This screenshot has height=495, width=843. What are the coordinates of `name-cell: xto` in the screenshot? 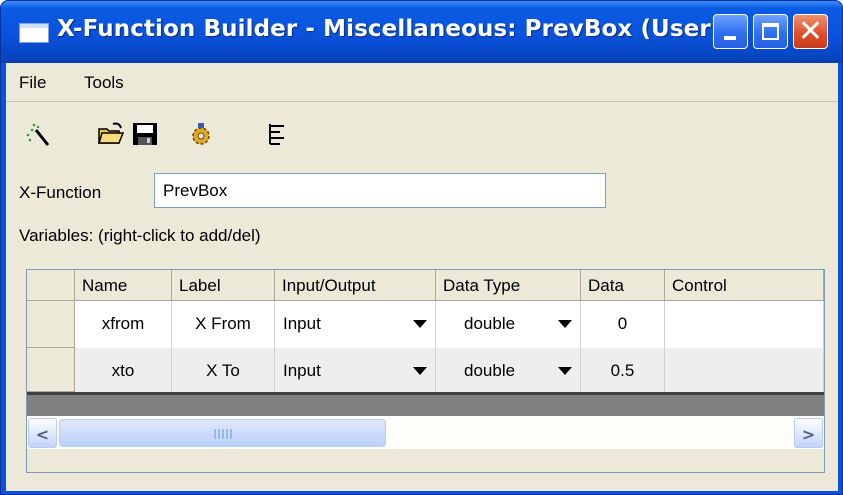 It's located at (123, 370).